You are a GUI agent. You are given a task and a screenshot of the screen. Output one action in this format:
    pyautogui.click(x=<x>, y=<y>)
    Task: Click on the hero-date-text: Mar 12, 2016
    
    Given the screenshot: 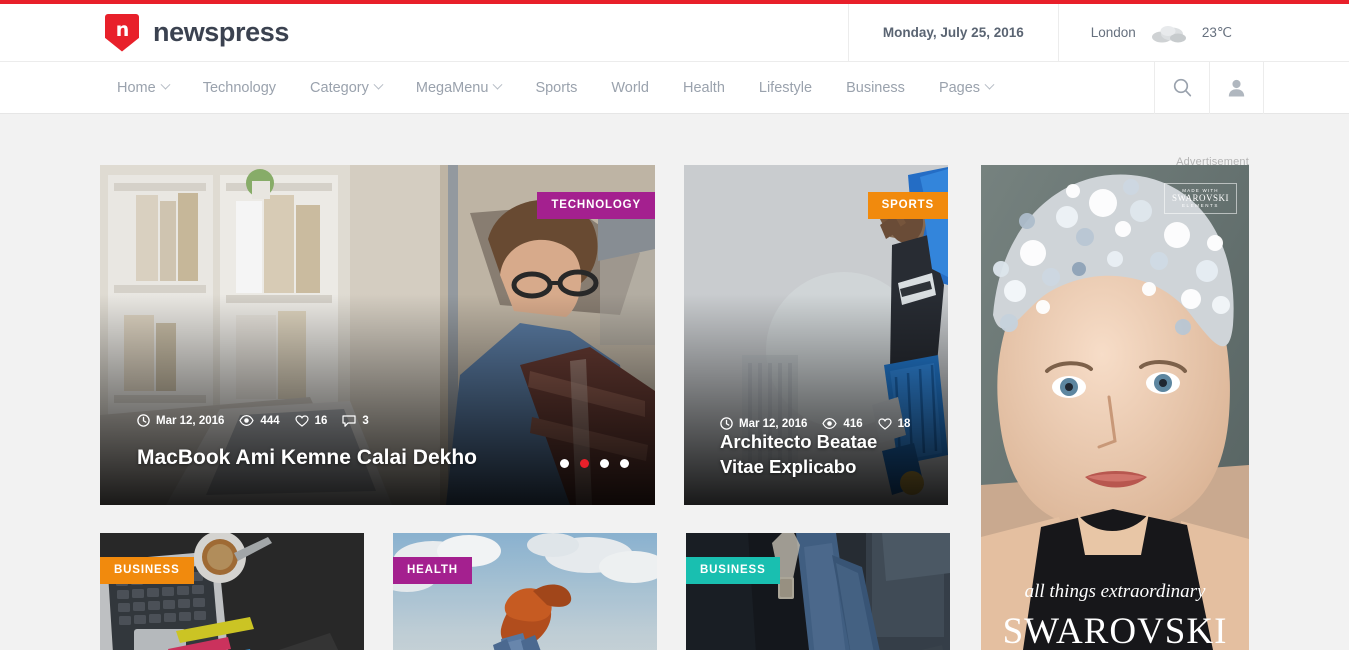 What is the action you would take?
    pyautogui.click(x=190, y=420)
    